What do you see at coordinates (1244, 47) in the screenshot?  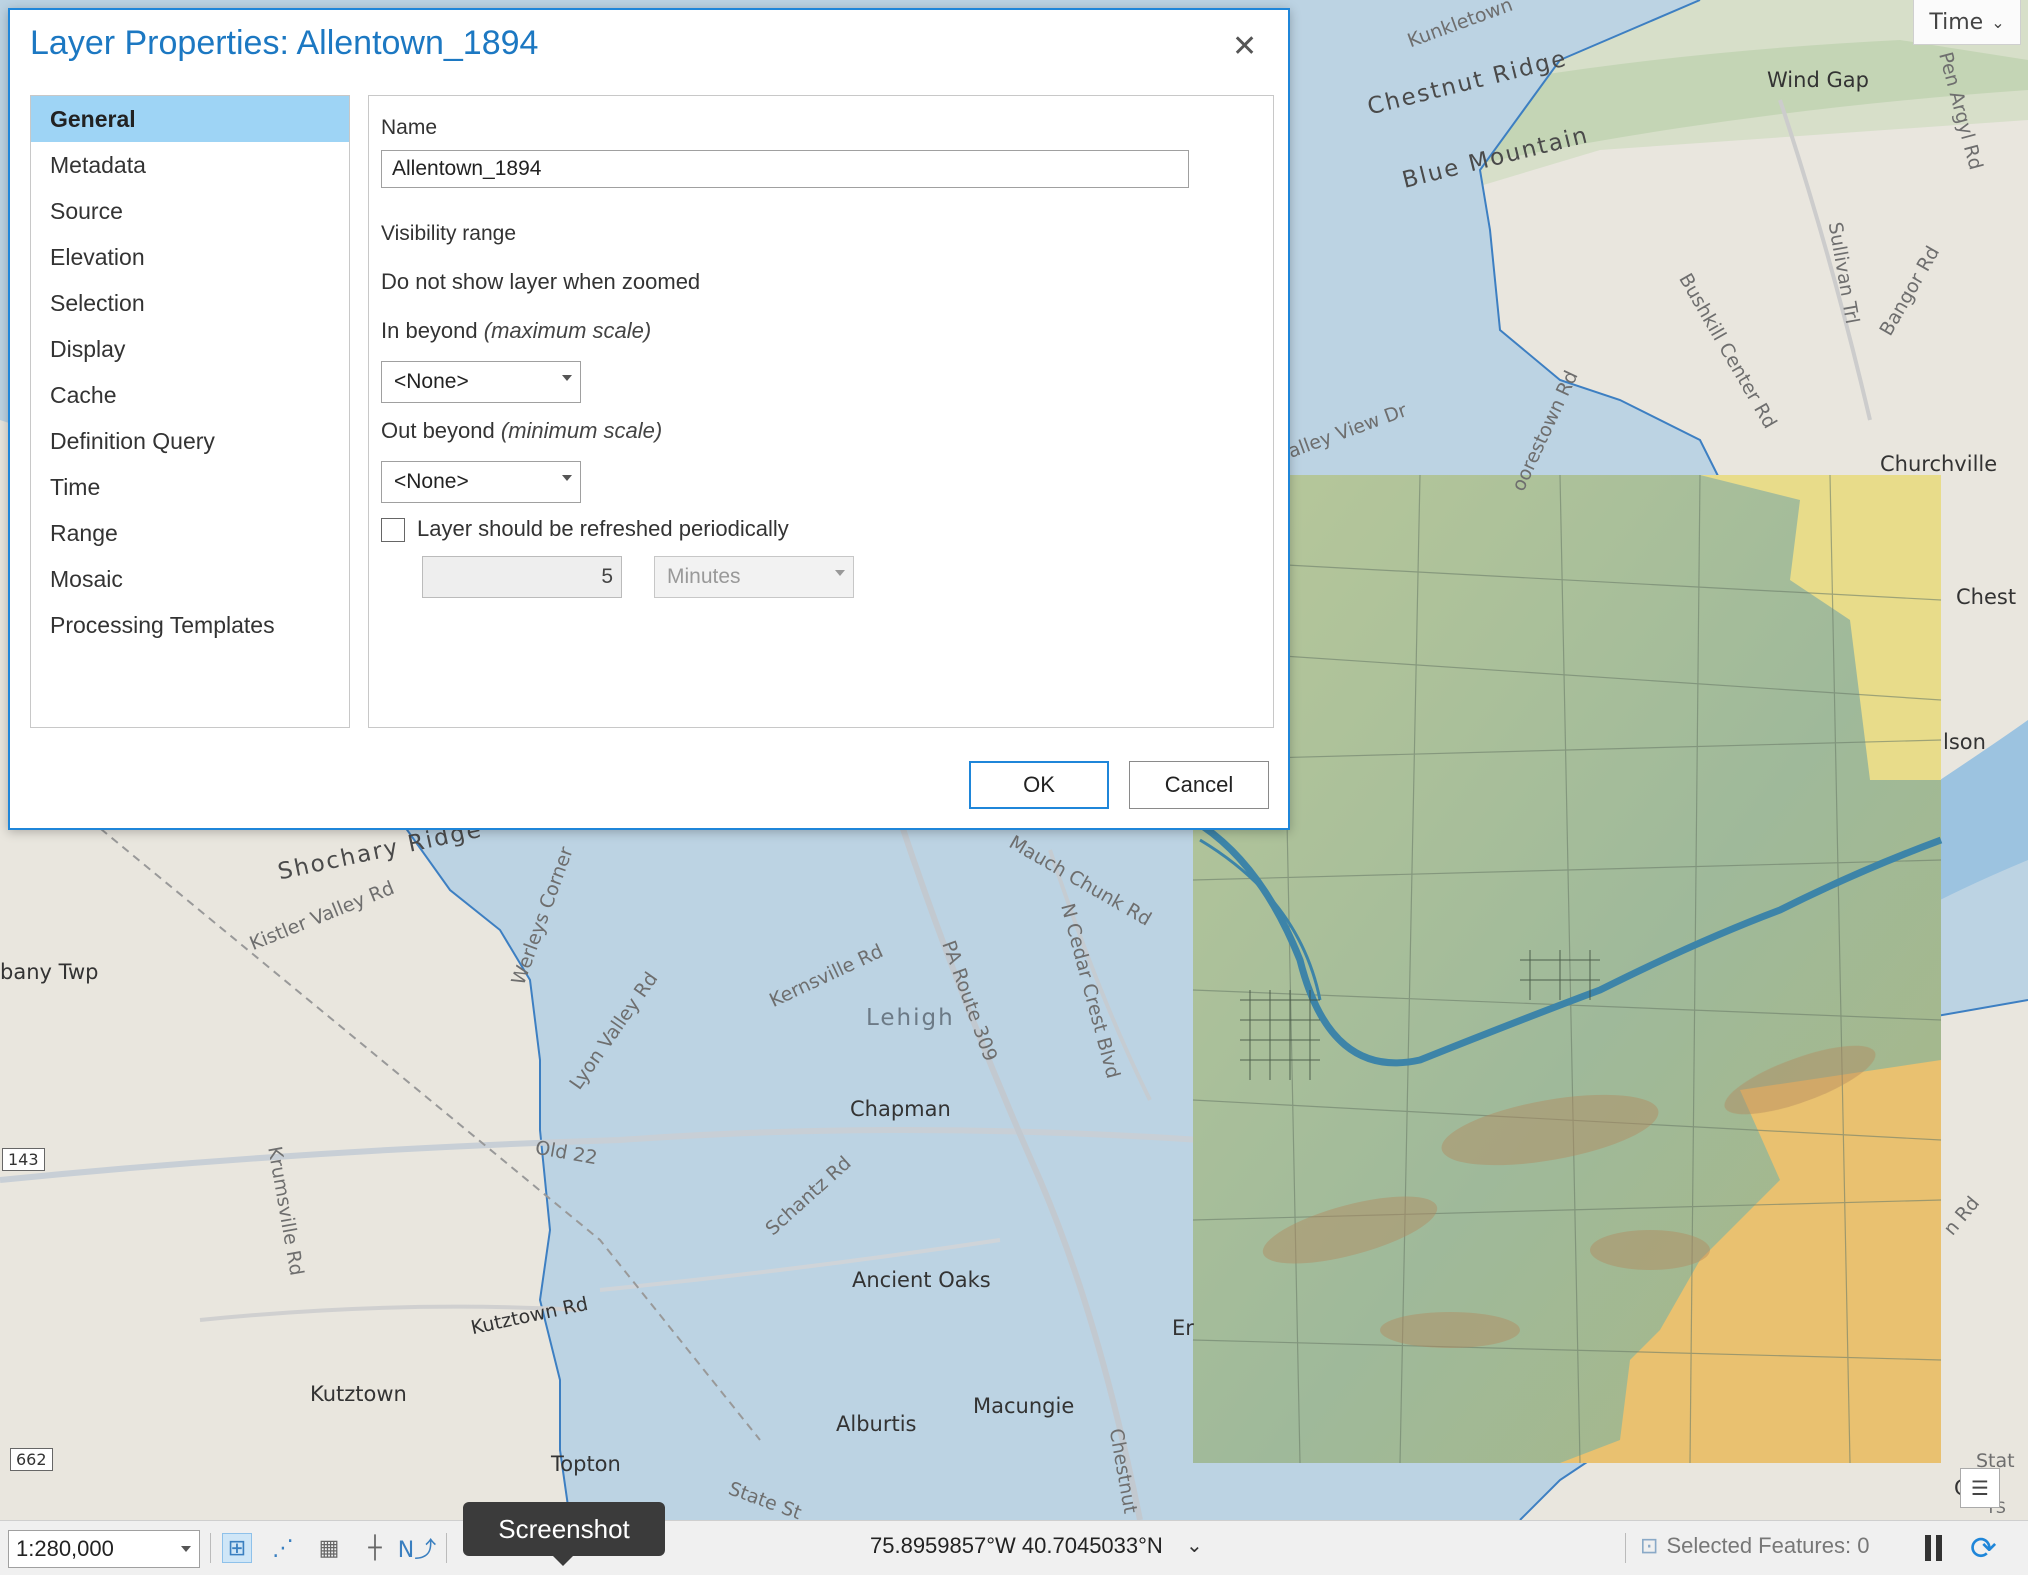 I see `close-icon: ✕` at bounding box center [1244, 47].